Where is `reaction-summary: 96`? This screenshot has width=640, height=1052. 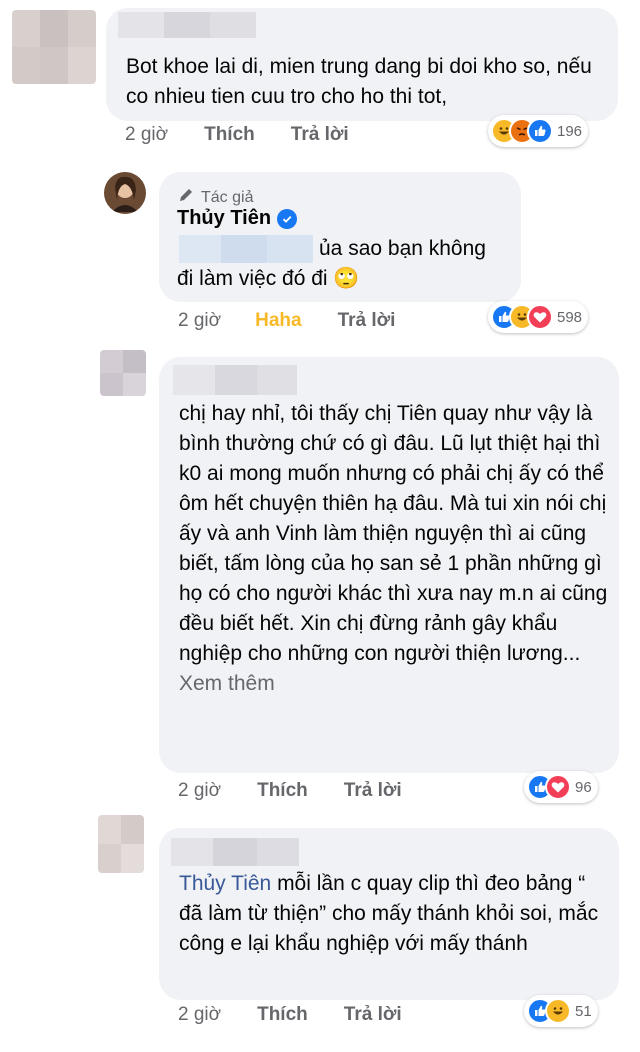
reaction-summary: 96 is located at coordinates (561, 787).